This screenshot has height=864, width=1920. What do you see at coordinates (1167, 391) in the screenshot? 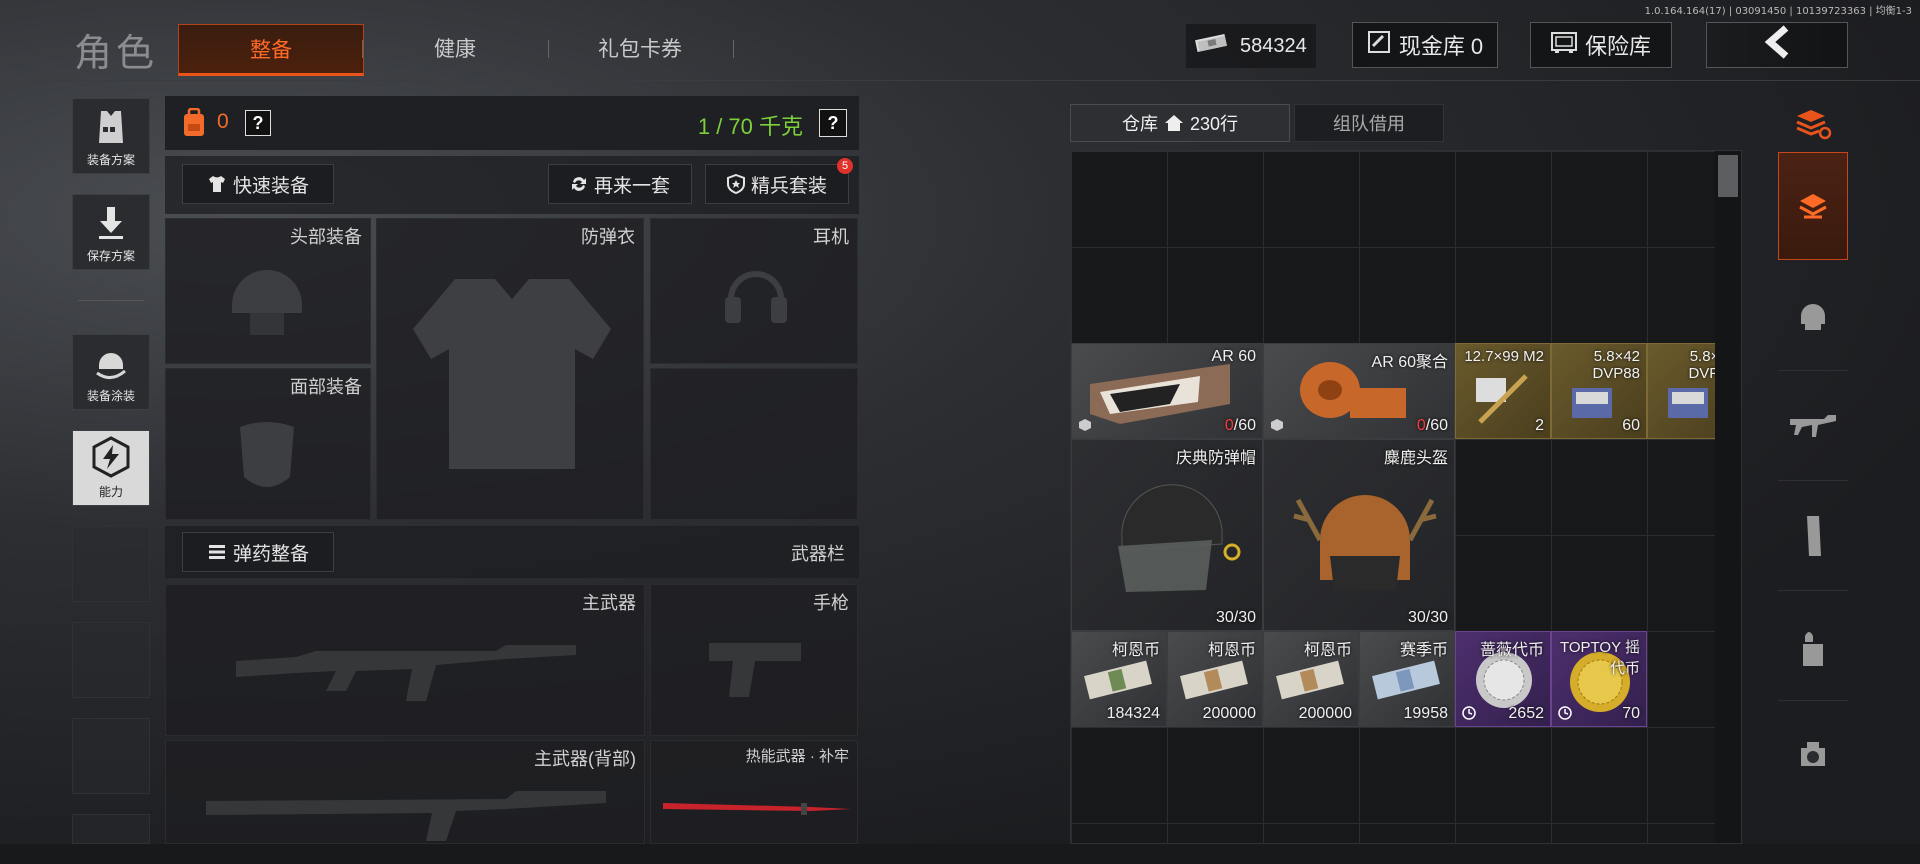
I see `inventory-item: AR 60 0/60` at bounding box center [1167, 391].